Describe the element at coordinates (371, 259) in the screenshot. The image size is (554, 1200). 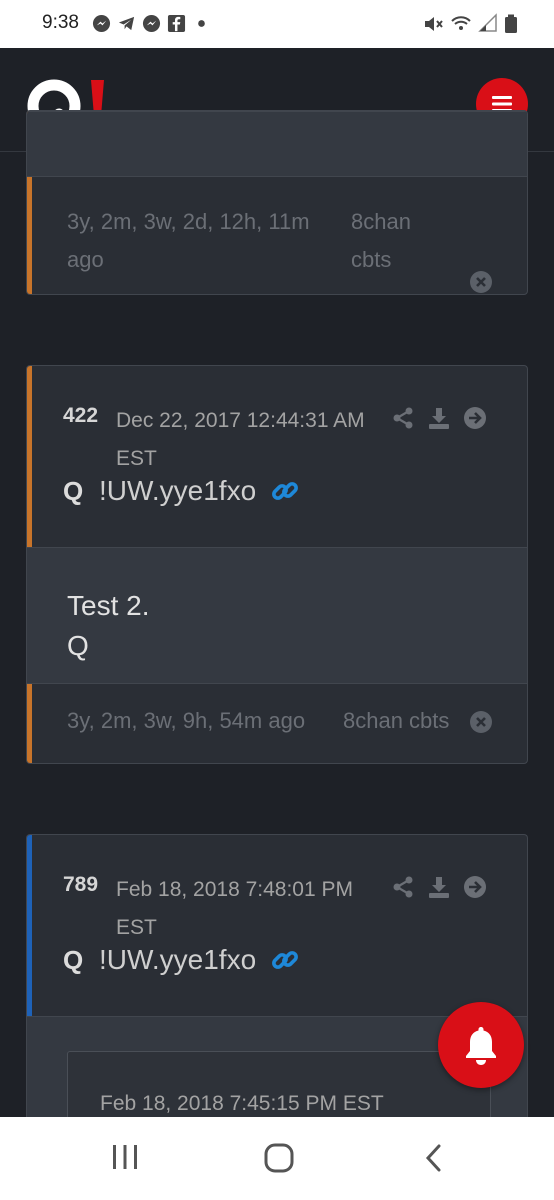
I see `post-source-line2: cbts` at that location.